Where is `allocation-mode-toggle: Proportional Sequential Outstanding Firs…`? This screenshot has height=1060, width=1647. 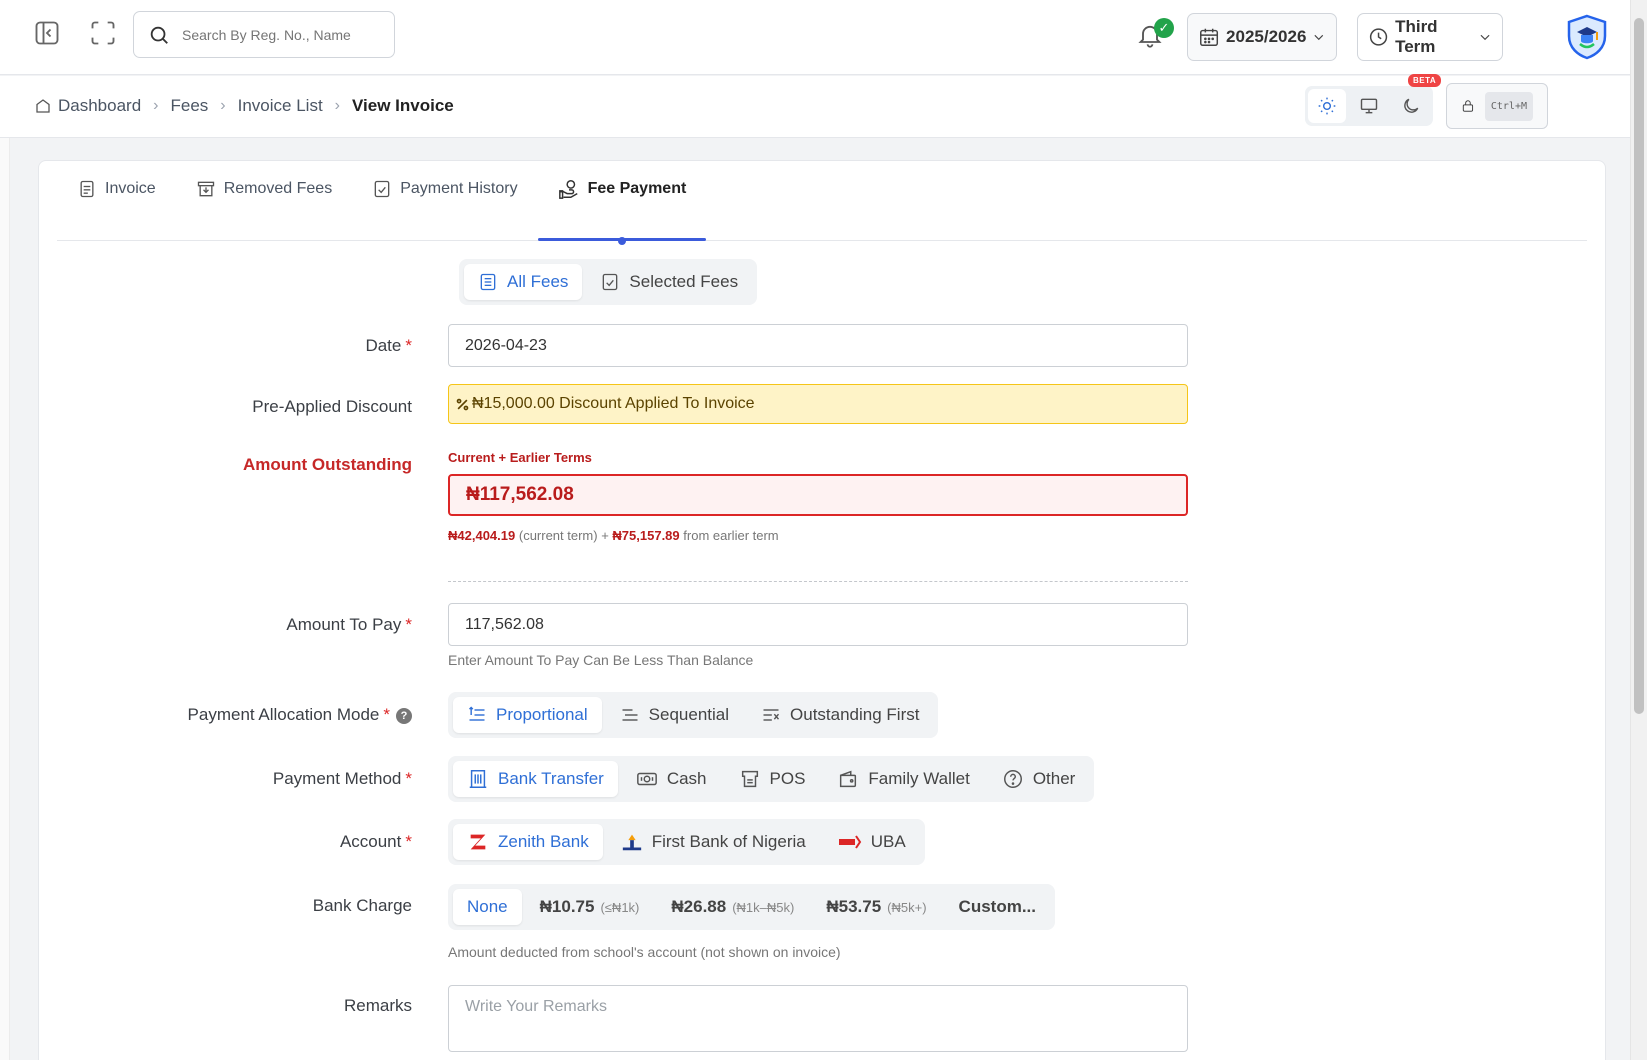 allocation-mode-toggle: Proportional Sequential Outstanding Firs… is located at coordinates (693, 715).